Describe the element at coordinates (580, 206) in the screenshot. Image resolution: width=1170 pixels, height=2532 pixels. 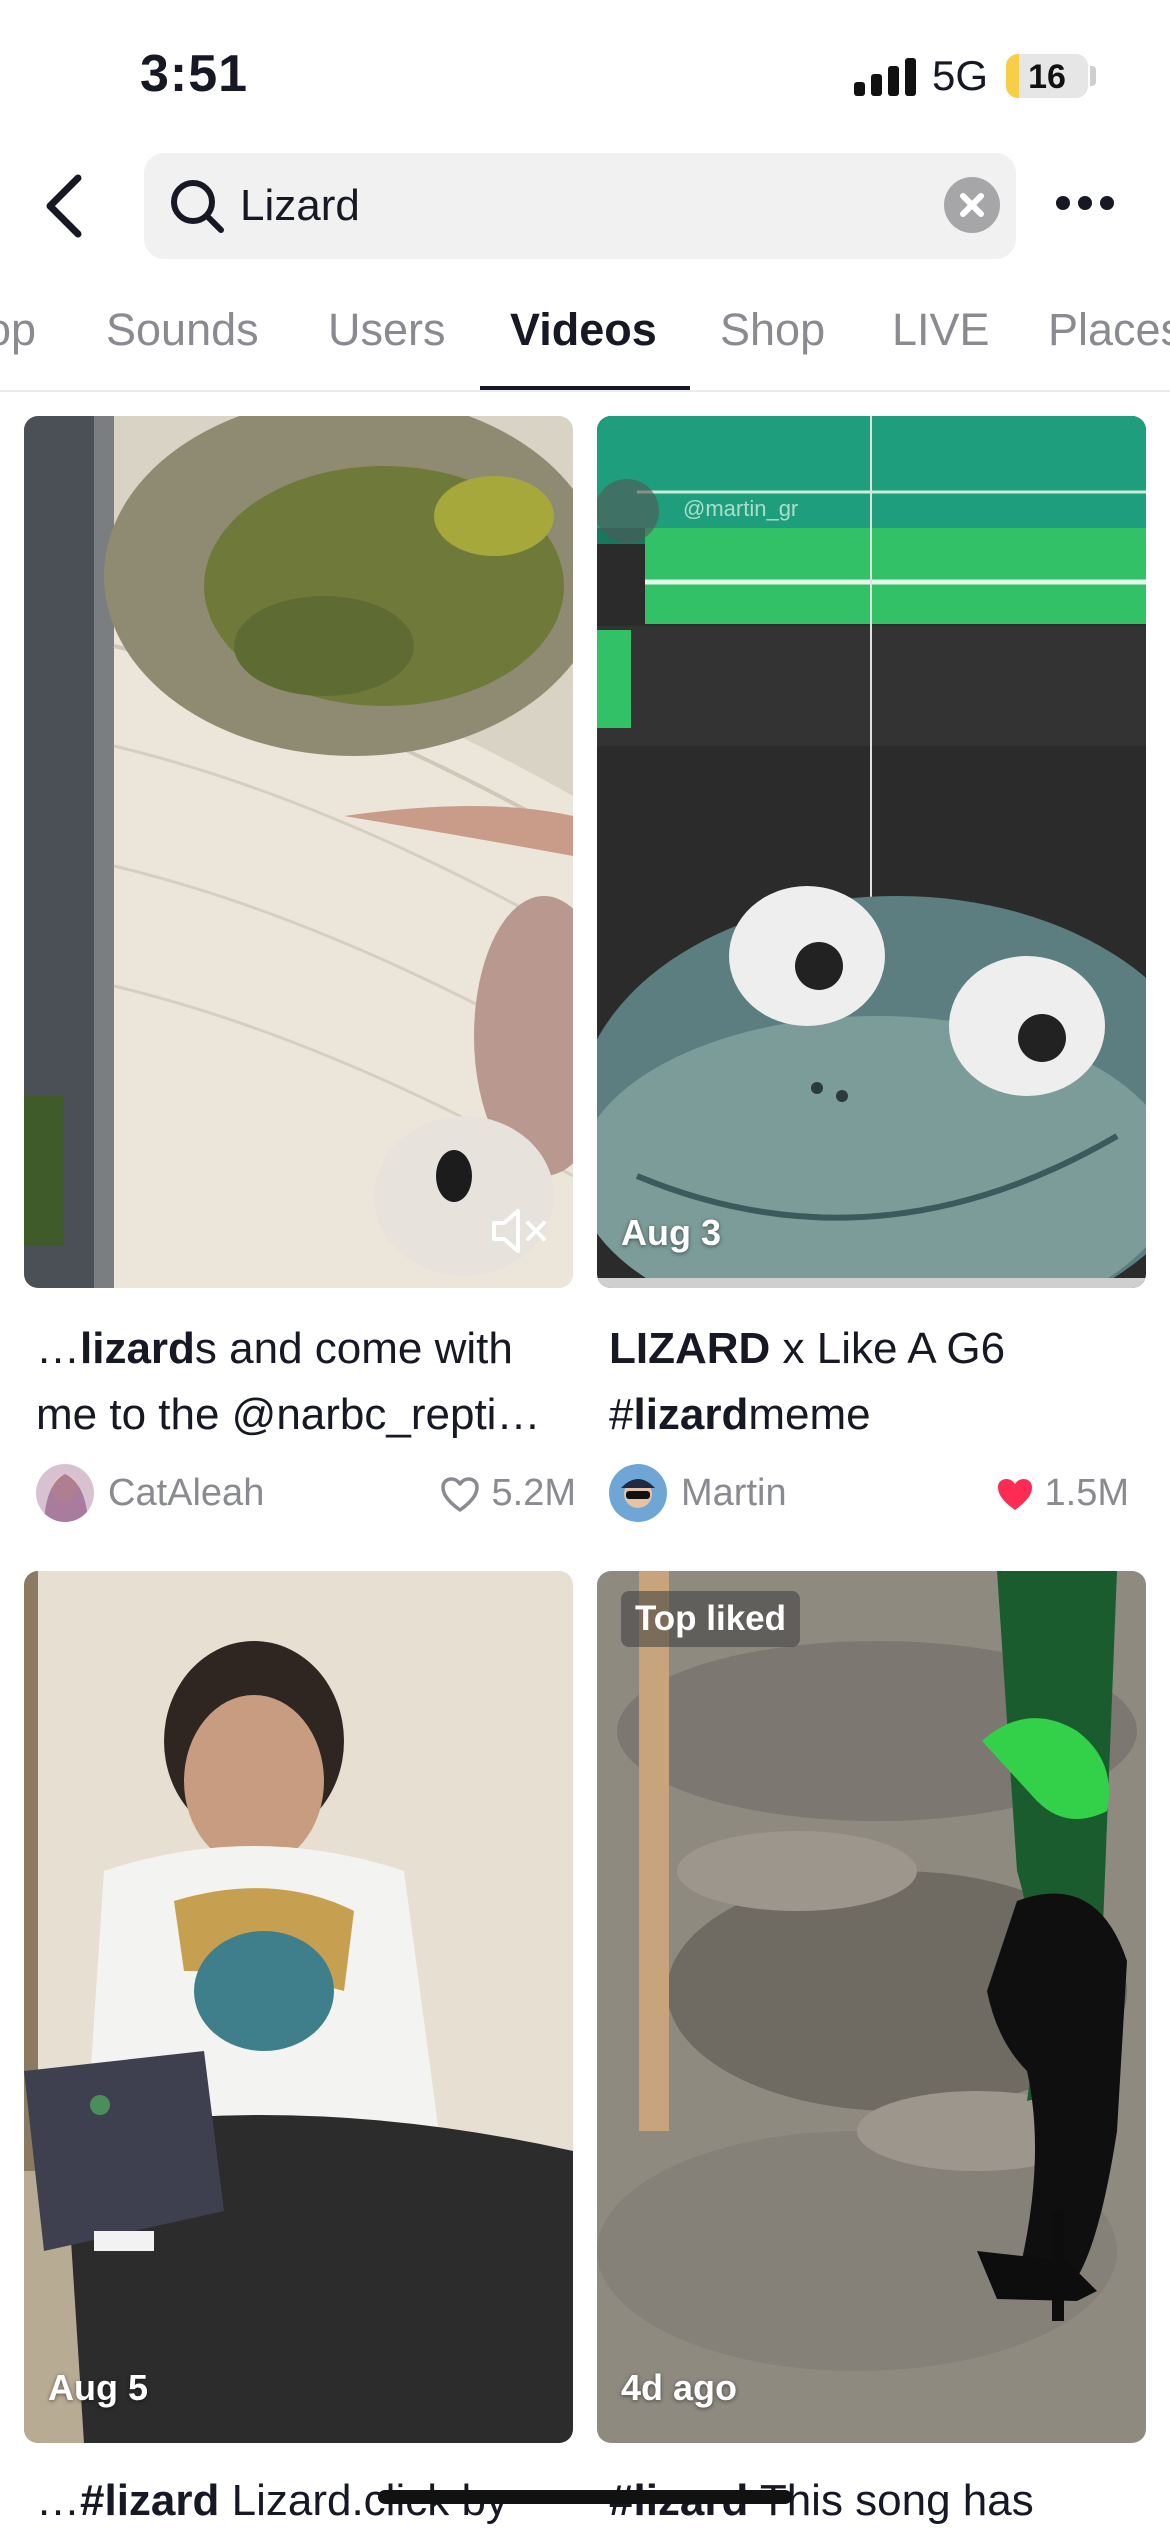
I see `search-bar: Lizard` at that location.